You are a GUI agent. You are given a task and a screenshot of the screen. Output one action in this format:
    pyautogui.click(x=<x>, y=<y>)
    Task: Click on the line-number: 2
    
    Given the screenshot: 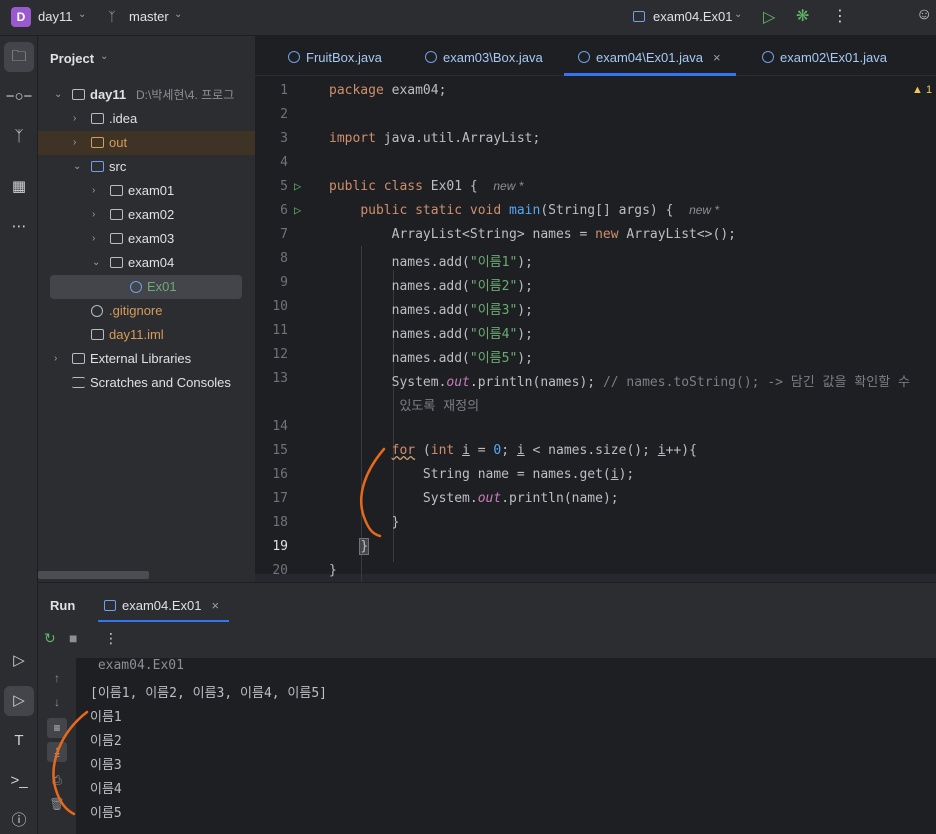 What is the action you would take?
    pyautogui.click(x=284, y=114)
    